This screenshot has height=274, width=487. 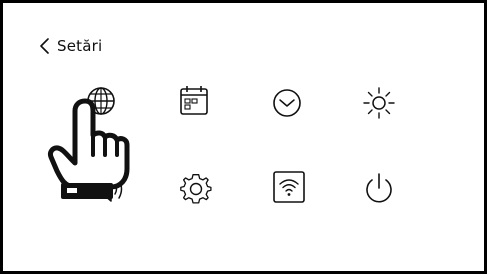 I want to click on chevron-left-icon, so click(x=44, y=46).